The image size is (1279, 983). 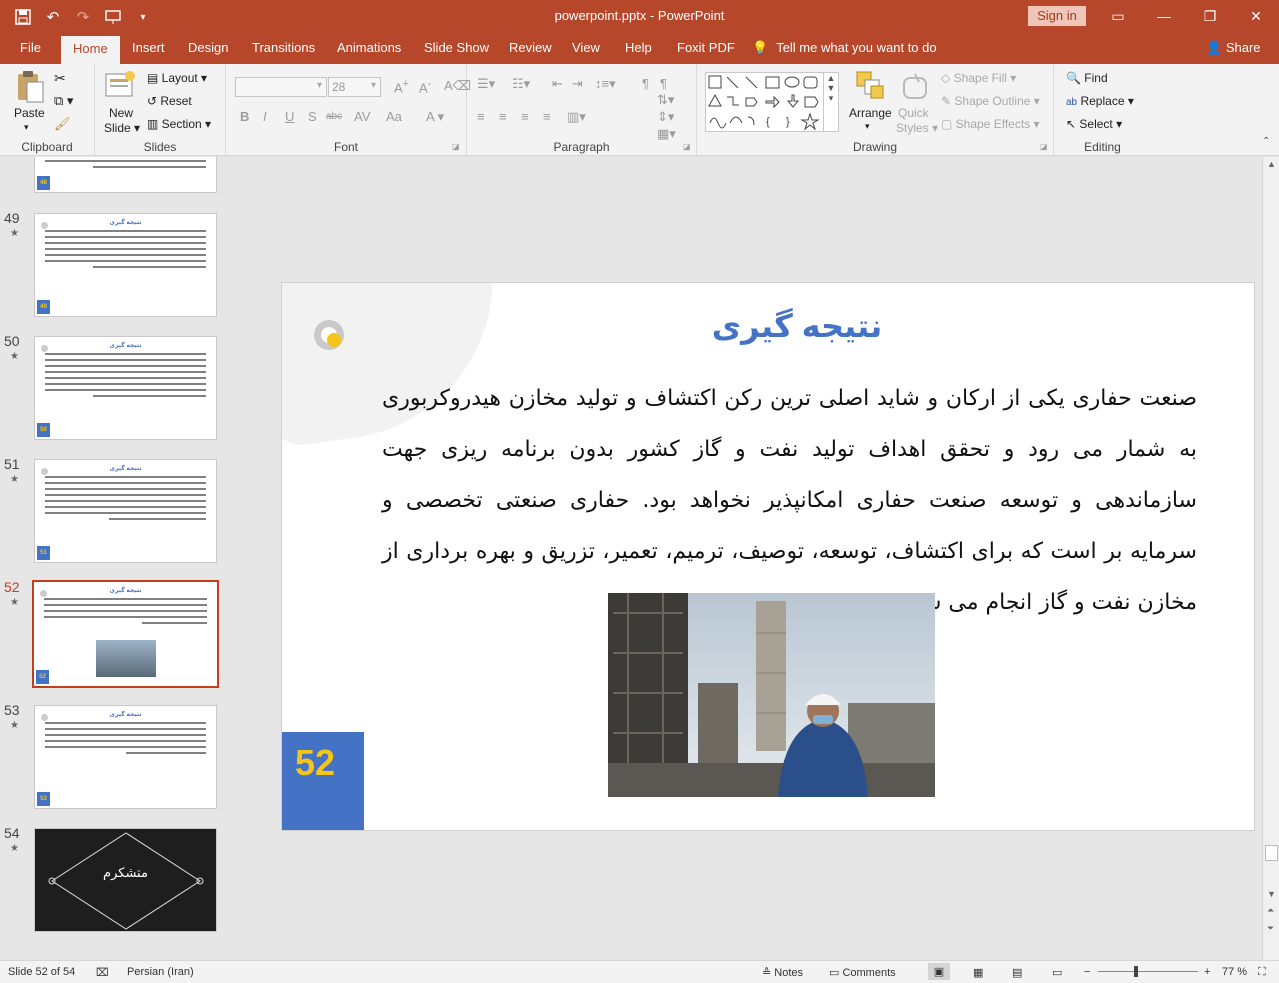 I want to click on sign-in-button: Sign in, so click(x=1057, y=16).